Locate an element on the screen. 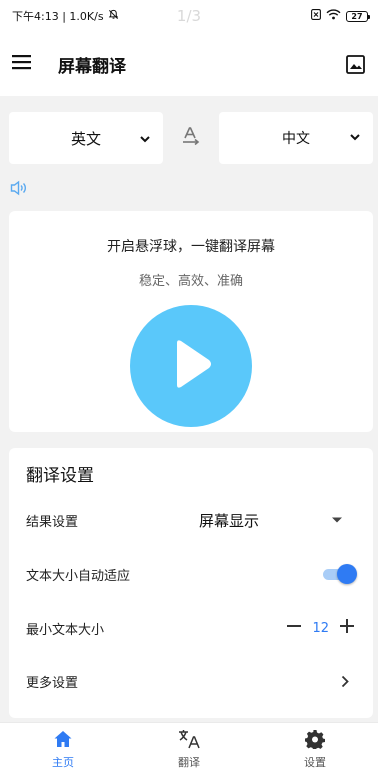 Image resolution: width=378 pixels, height=776 pixels. status-left: 下午4:13 | 1.0K/s is located at coordinates (65, 16).